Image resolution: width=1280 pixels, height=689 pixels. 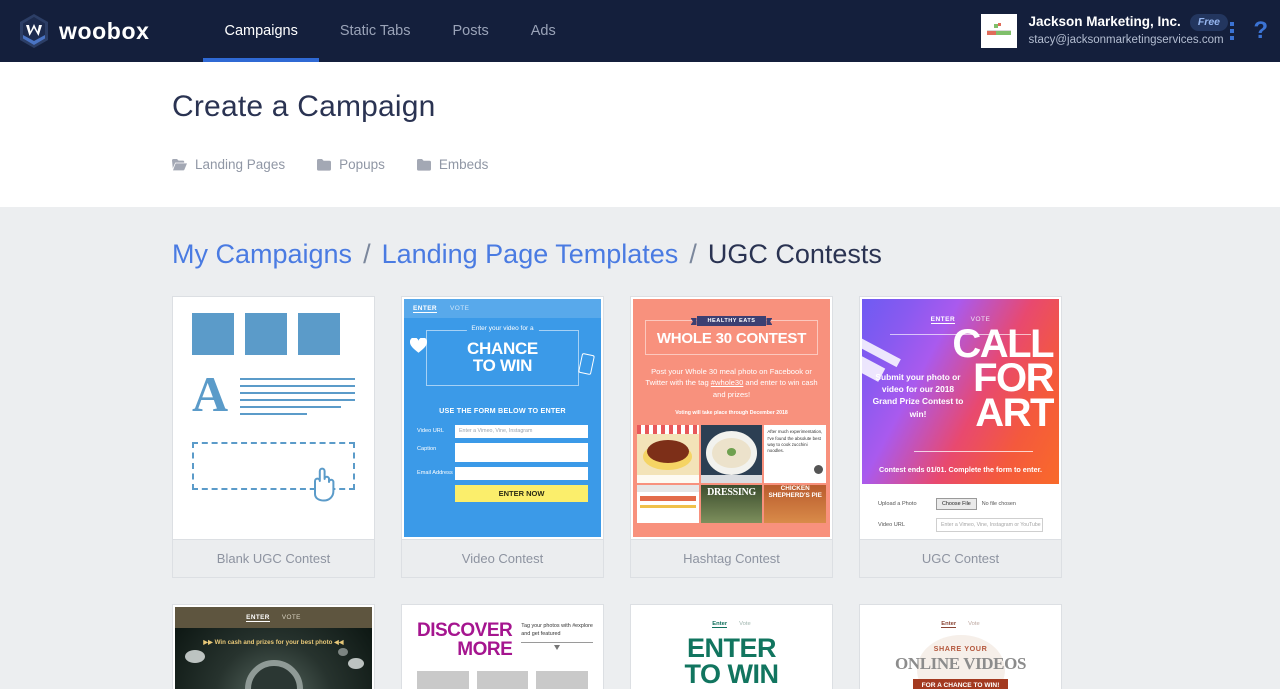 What do you see at coordinates (731, 661) in the screenshot?
I see `preview-headline: ENTER TO WIN` at bounding box center [731, 661].